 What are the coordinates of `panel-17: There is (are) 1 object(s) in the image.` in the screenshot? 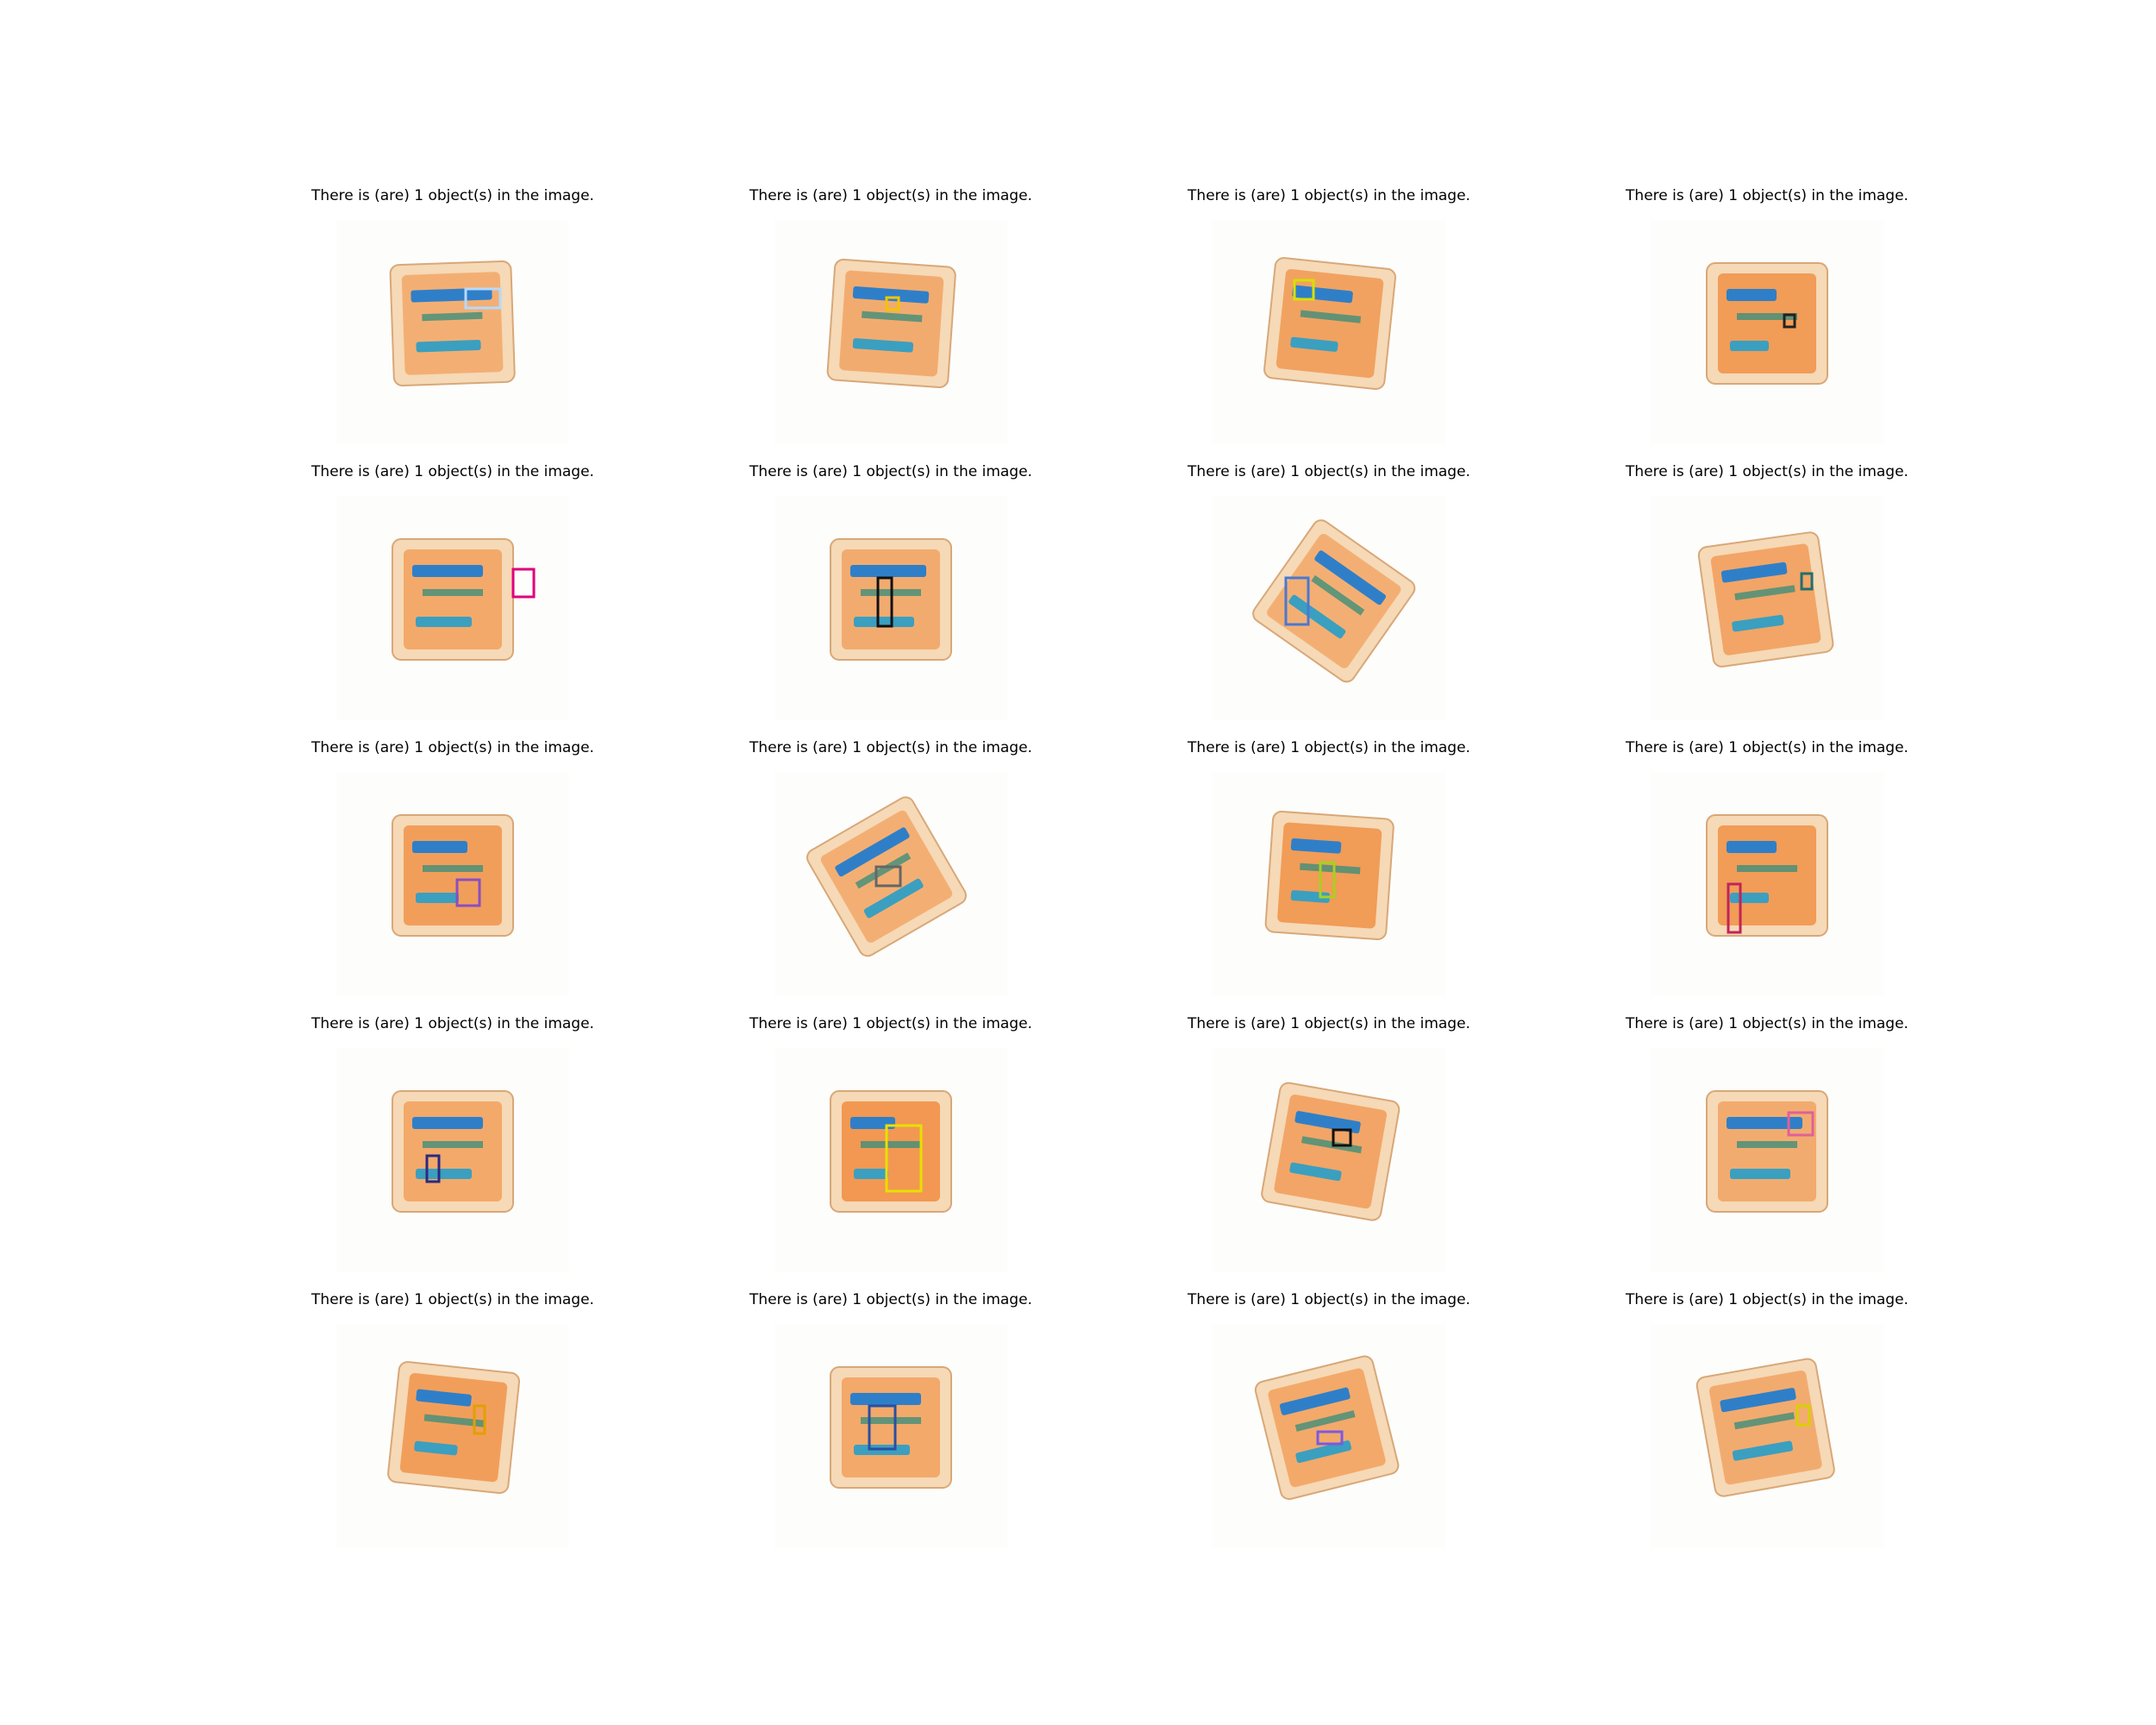 It's located at (452, 1418).